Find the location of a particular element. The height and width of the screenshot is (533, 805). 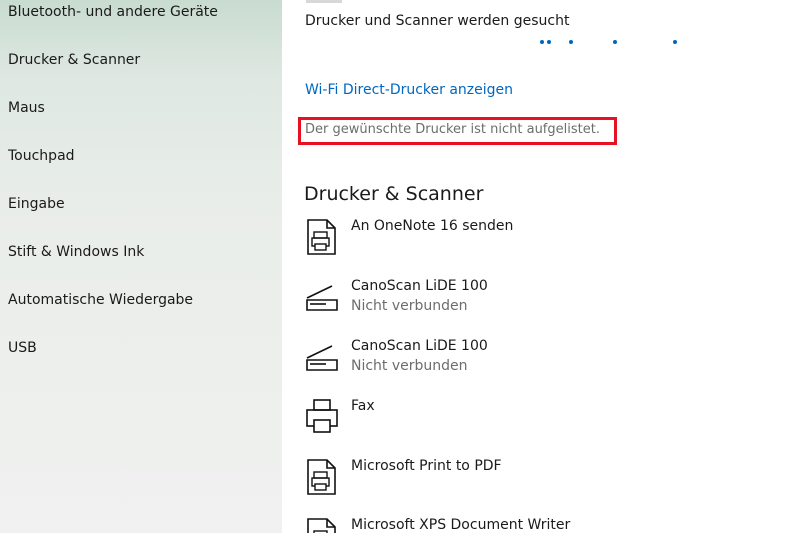

device-name: An OneNote 16 senden is located at coordinates (432, 226).